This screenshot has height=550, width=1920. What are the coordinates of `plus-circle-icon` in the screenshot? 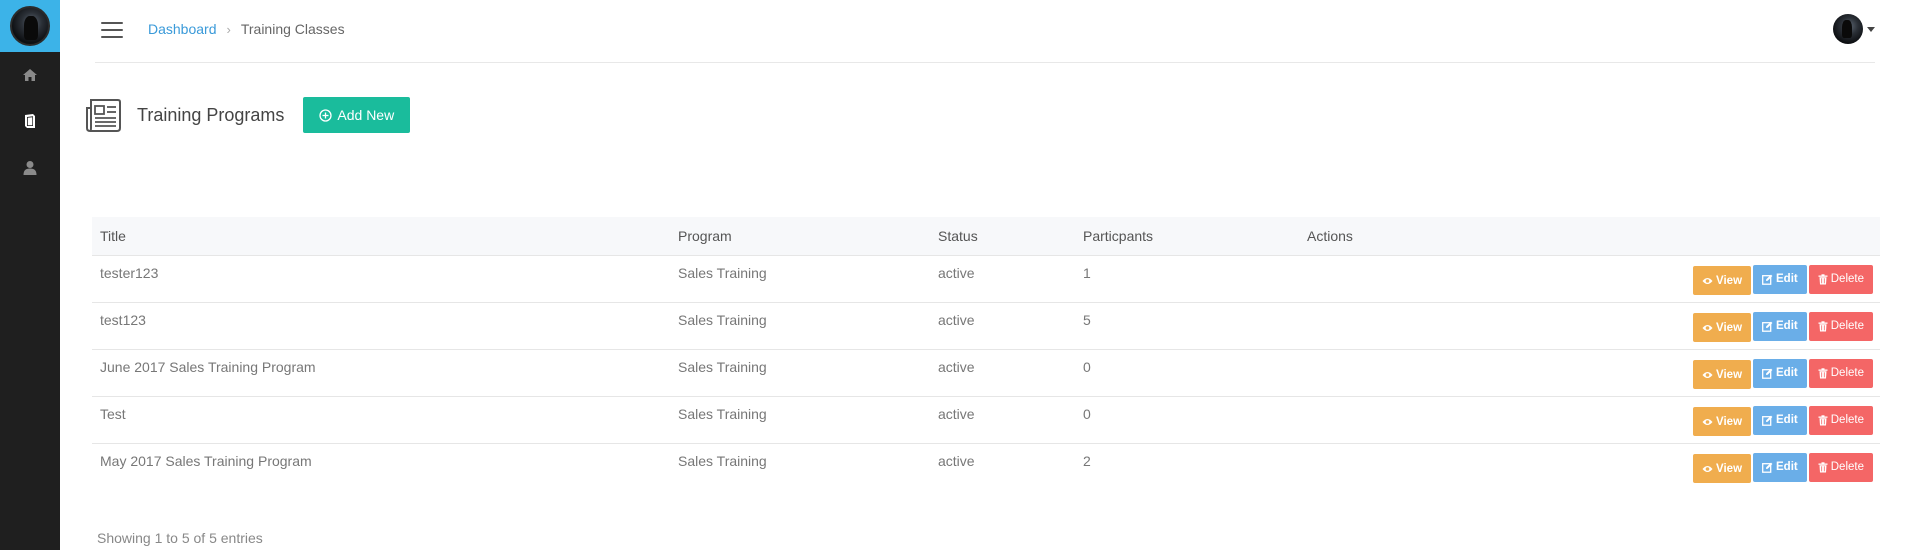 It's located at (326, 115).